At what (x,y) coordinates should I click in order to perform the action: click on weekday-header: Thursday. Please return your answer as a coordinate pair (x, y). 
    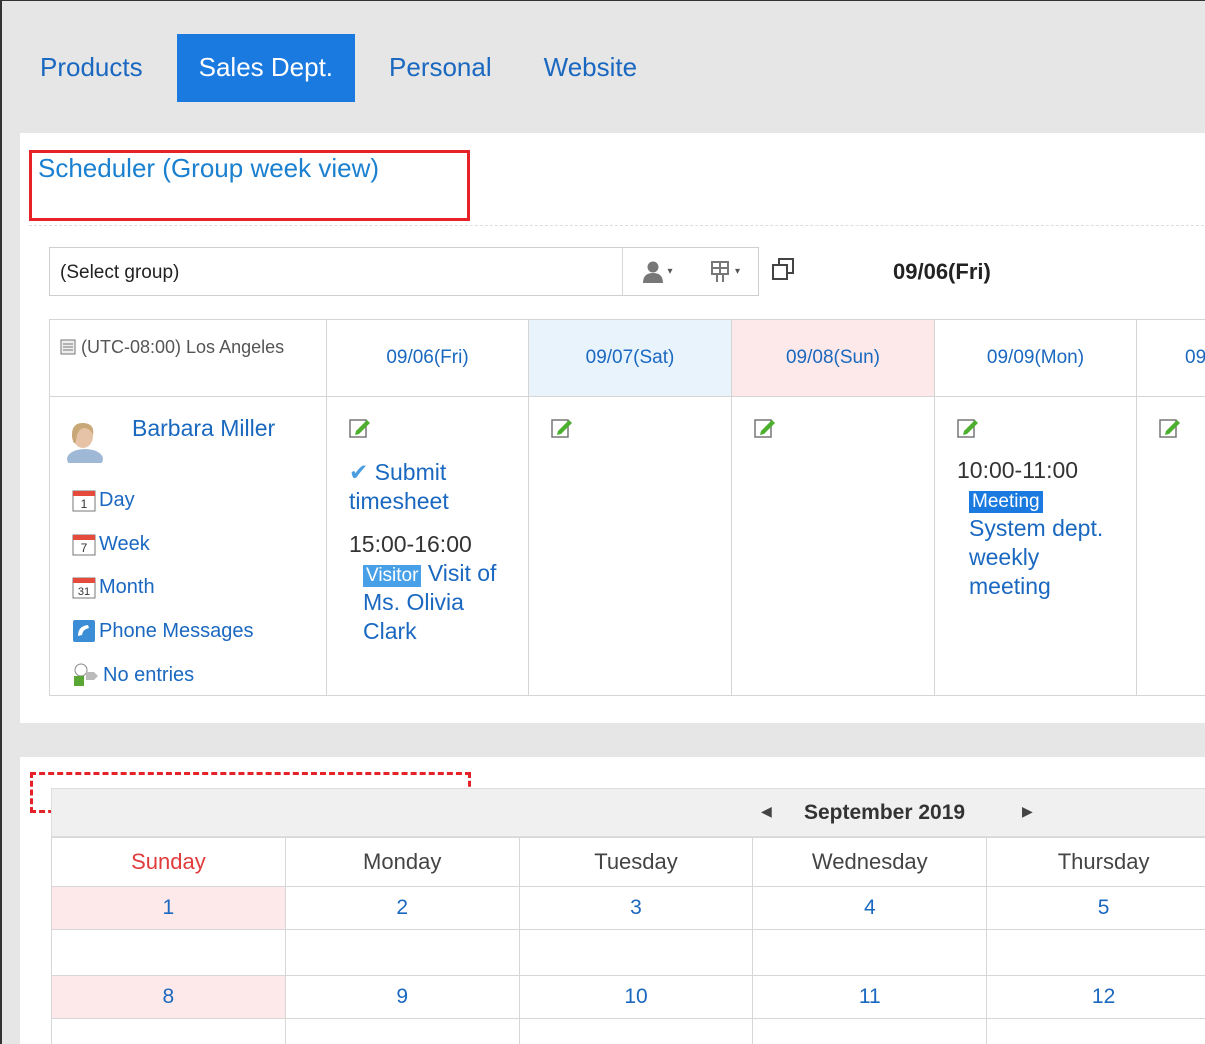
    Looking at the image, I should click on (1095, 862).